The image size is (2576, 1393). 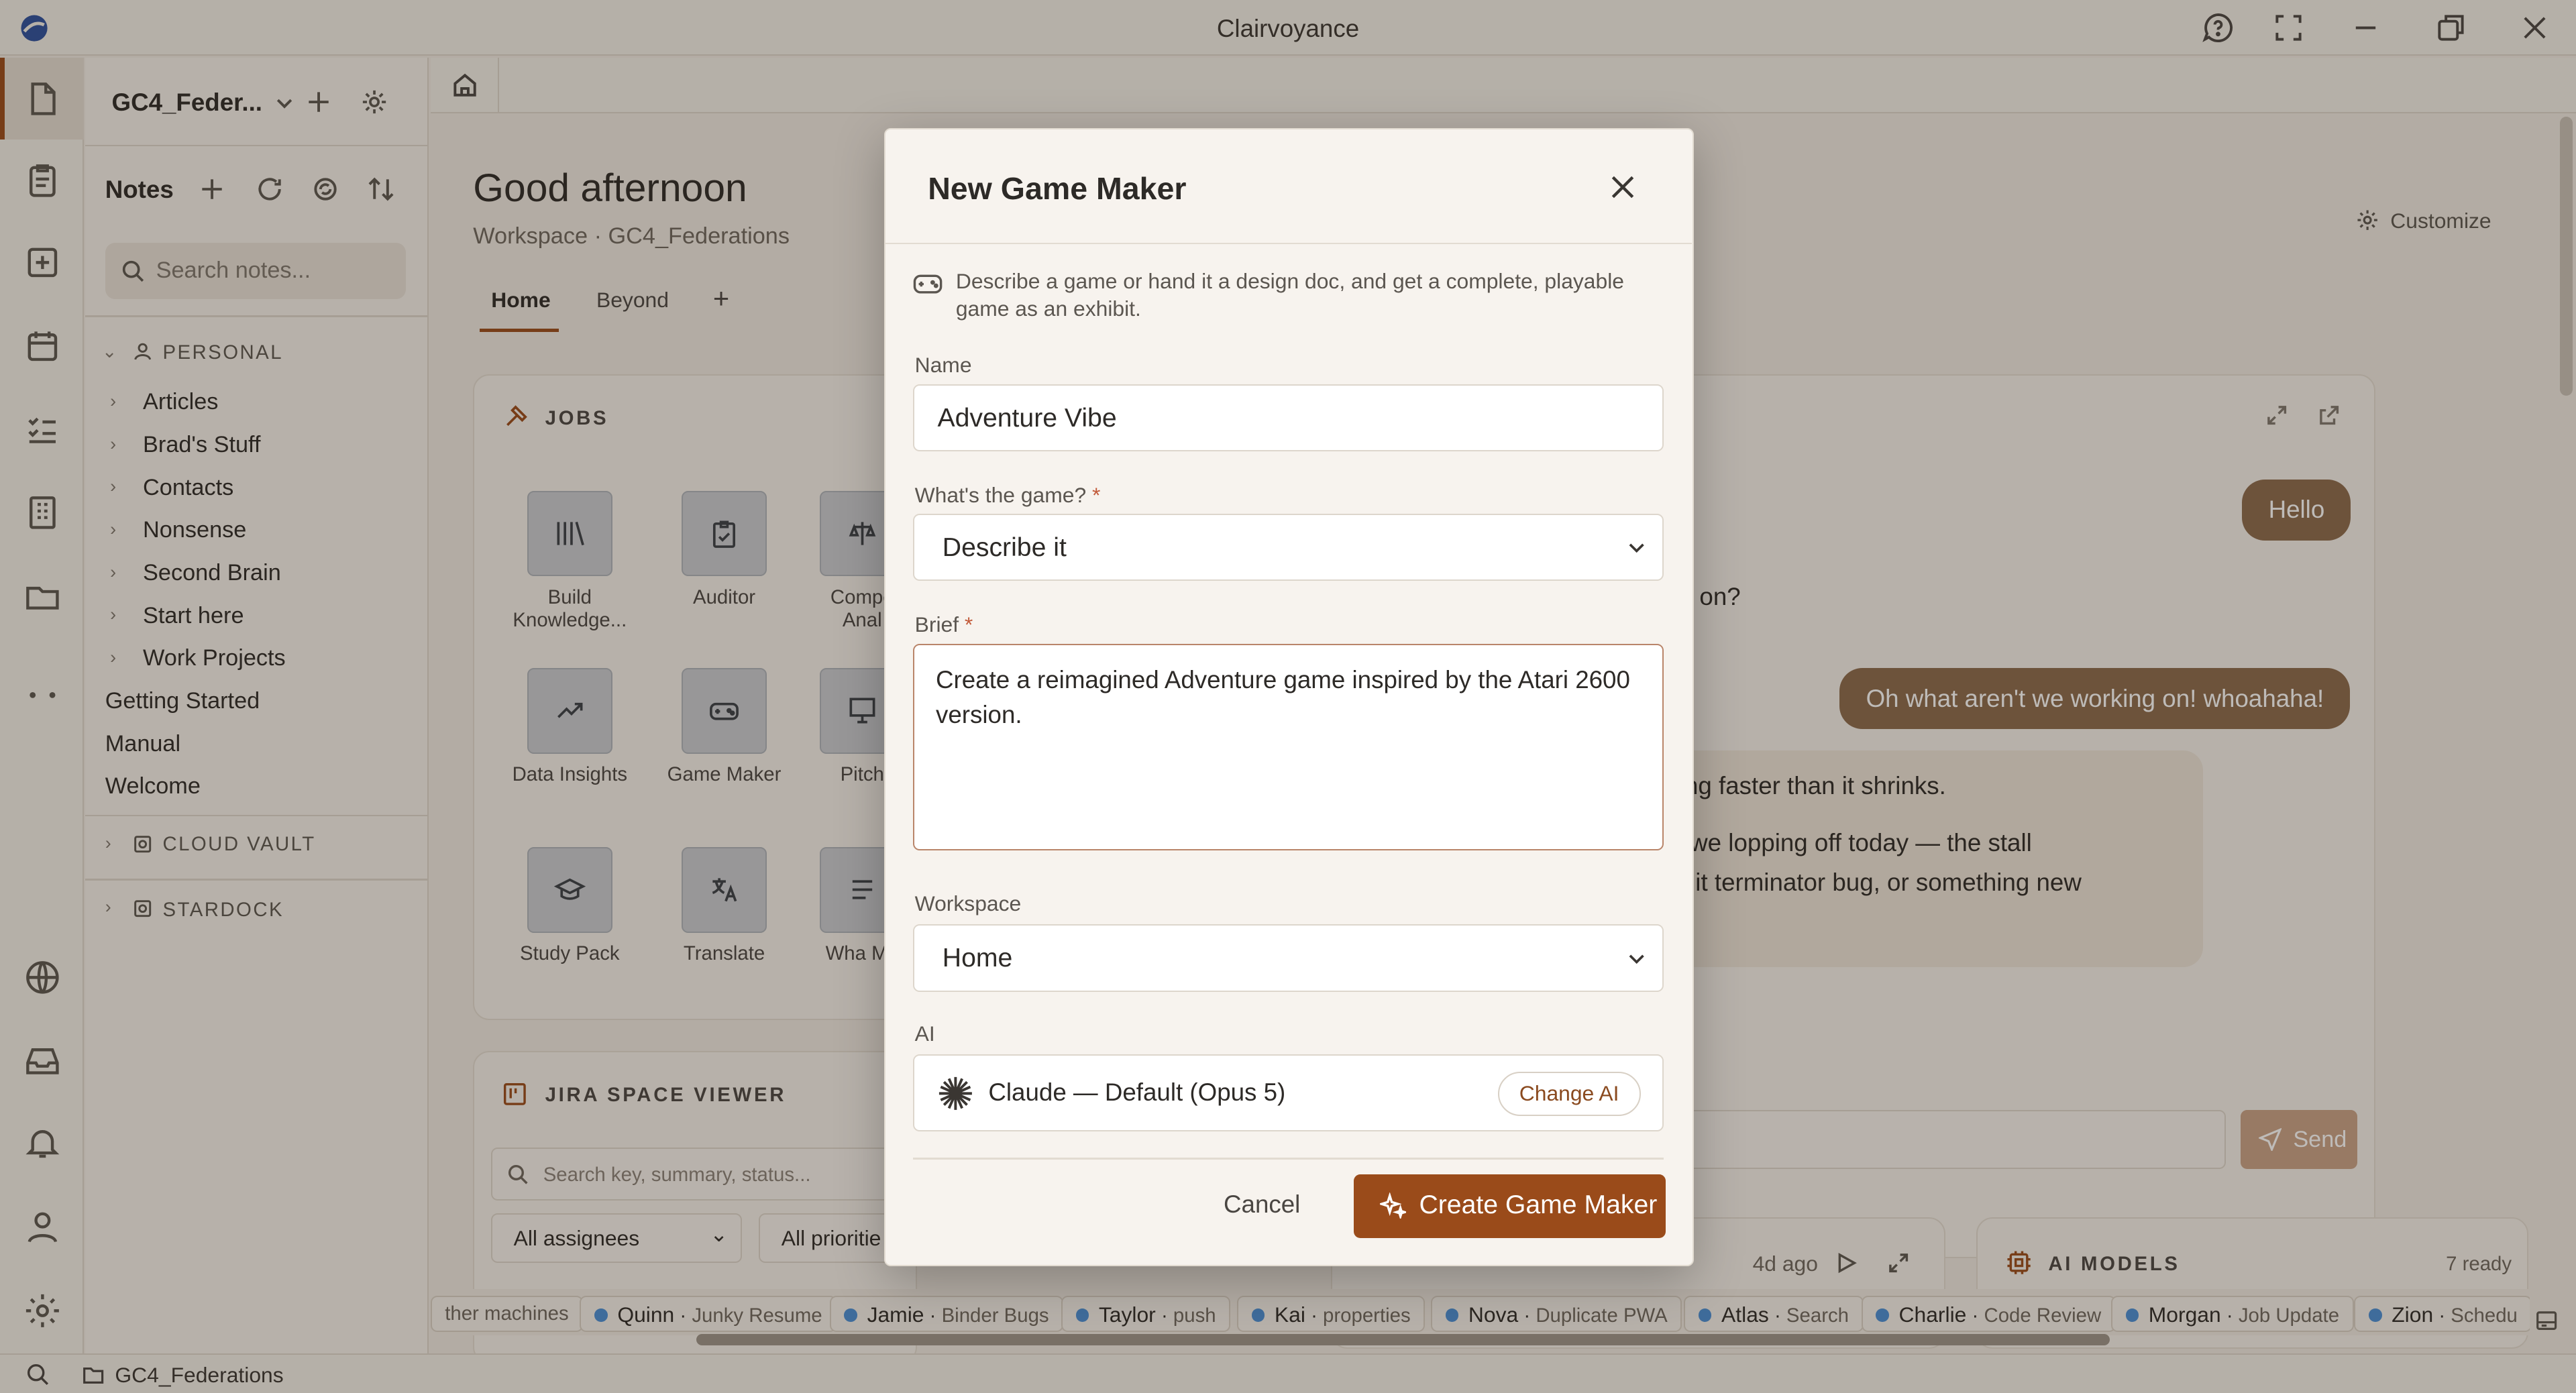 What do you see at coordinates (968, 903) in the screenshot?
I see `workspace-label: Workspace` at bounding box center [968, 903].